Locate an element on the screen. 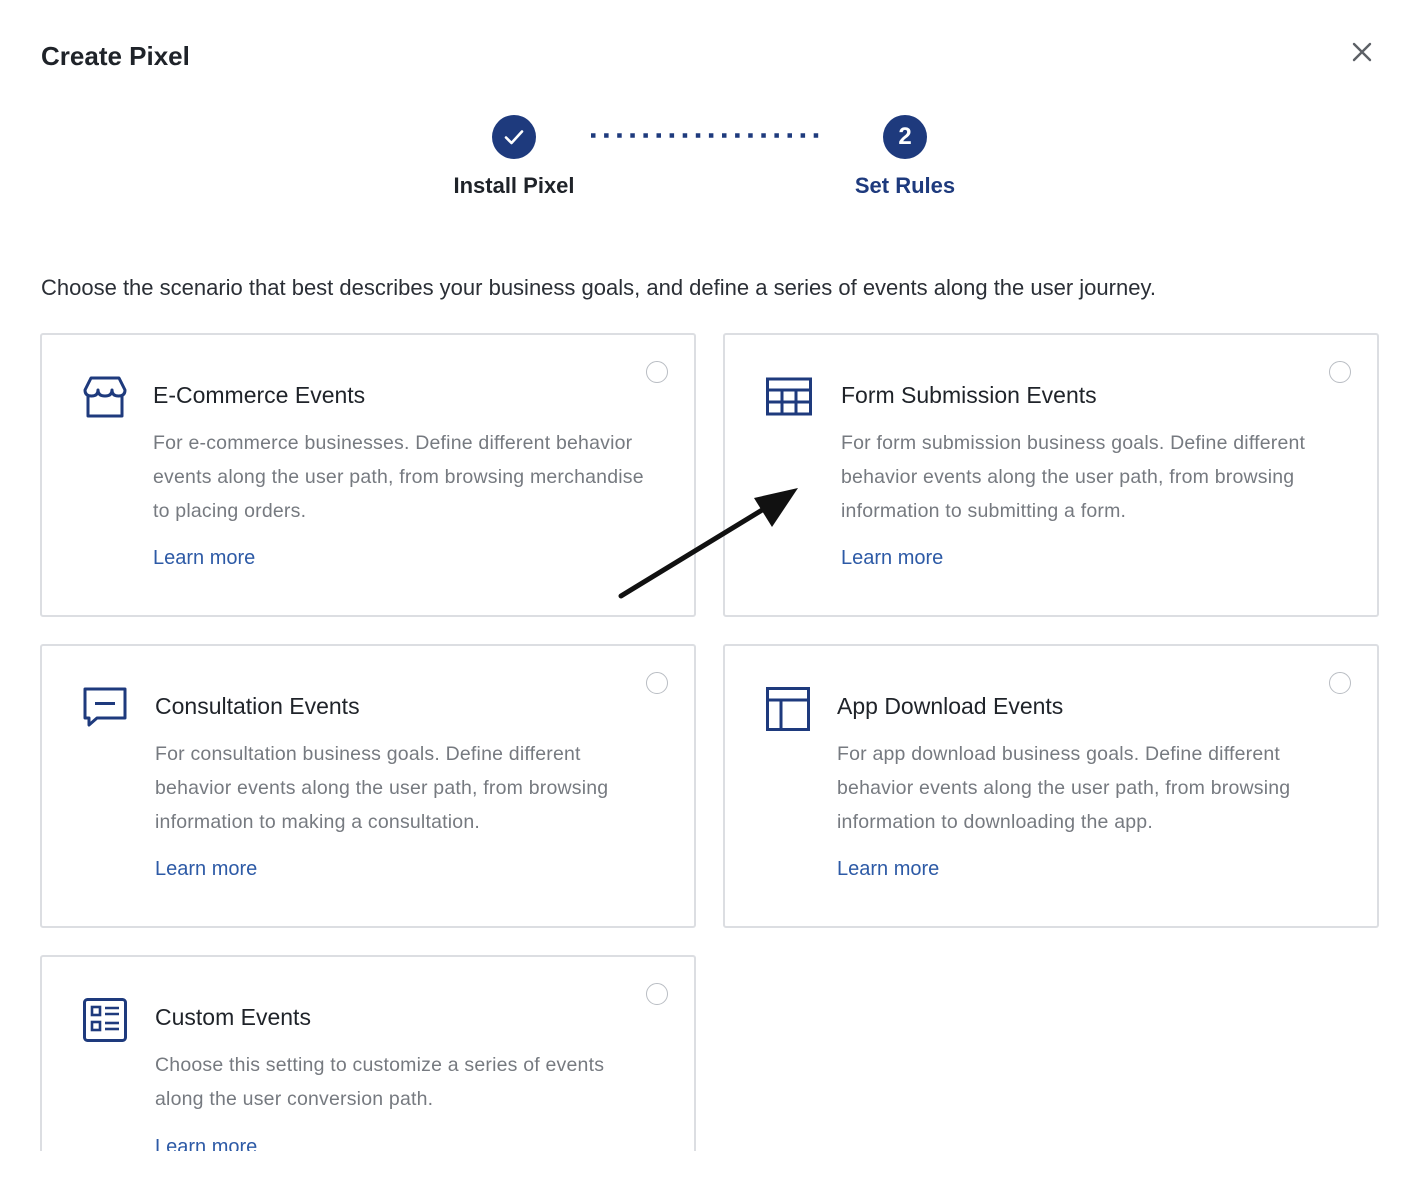 The width and height of the screenshot is (1418, 1188). close-button is located at coordinates (1362, 52).